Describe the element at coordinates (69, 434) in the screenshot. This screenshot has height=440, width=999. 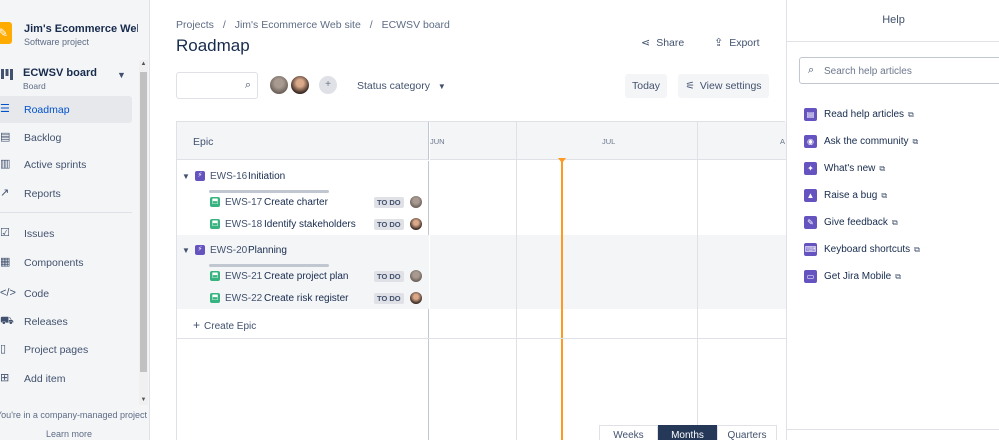
I see `learn-more-link: Learn more` at that location.